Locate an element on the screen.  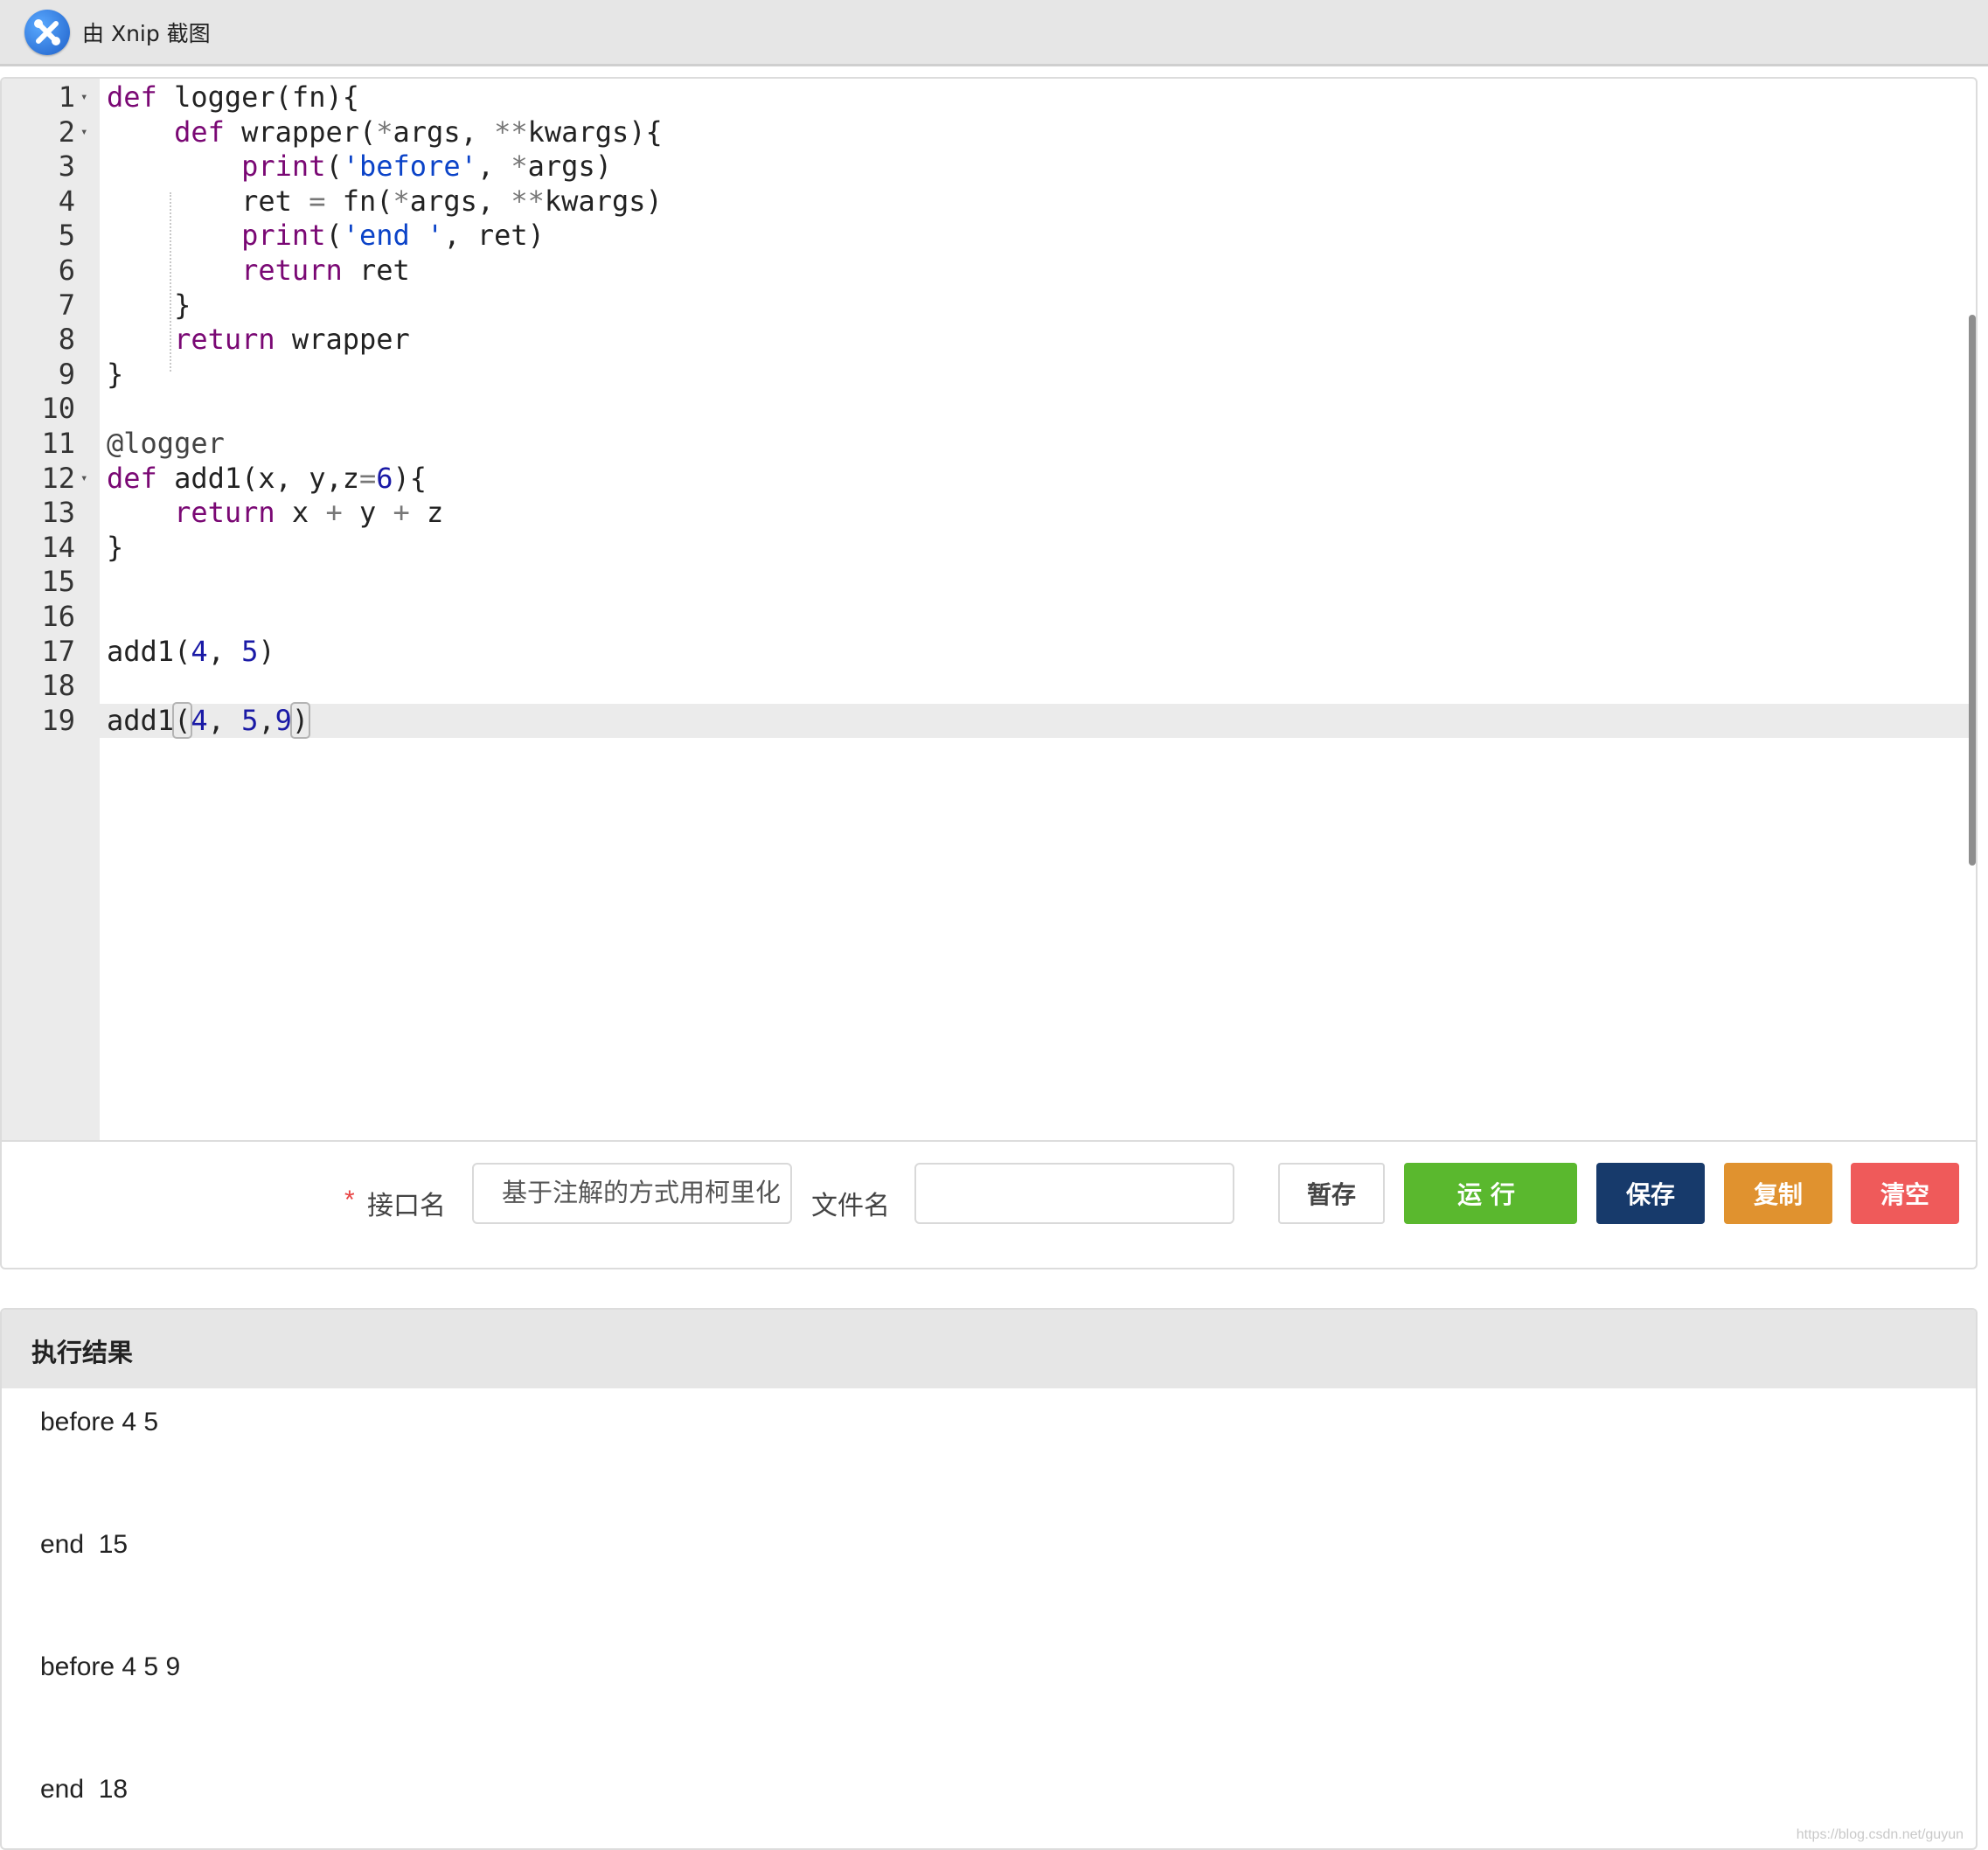
code-line: 11 @logger is located at coordinates (989, 444).